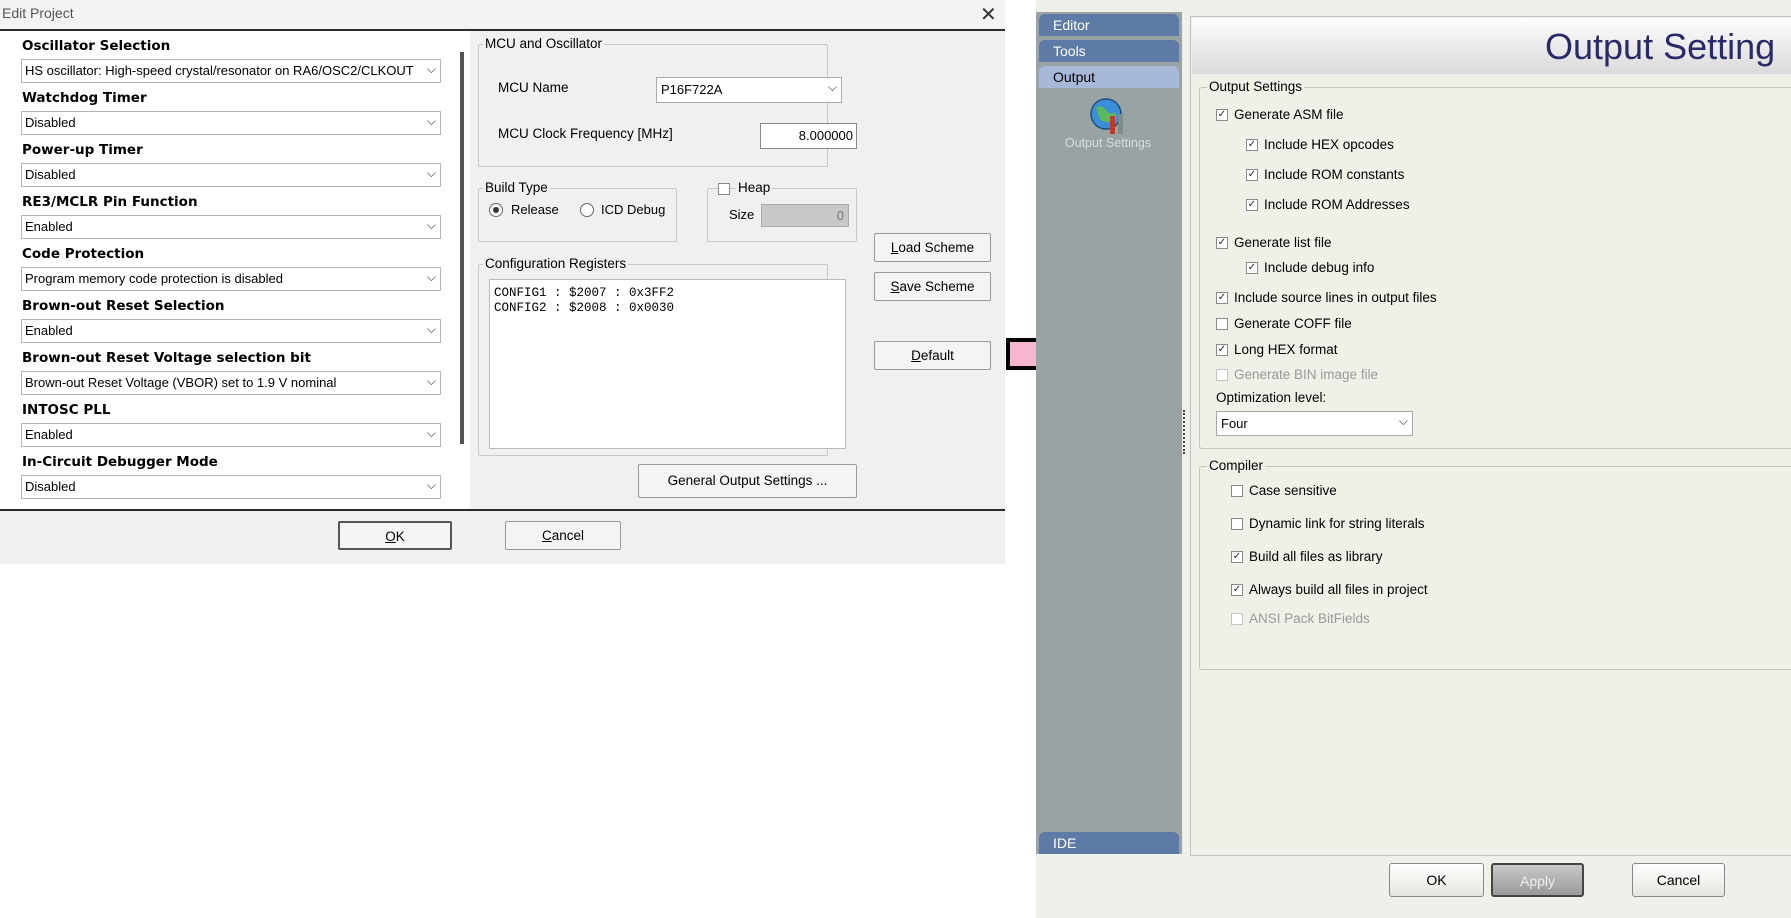 The height and width of the screenshot is (918, 1791). Describe the element at coordinates (692, 89) in the screenshot. I see `combo-value: P16F722A` at that location.